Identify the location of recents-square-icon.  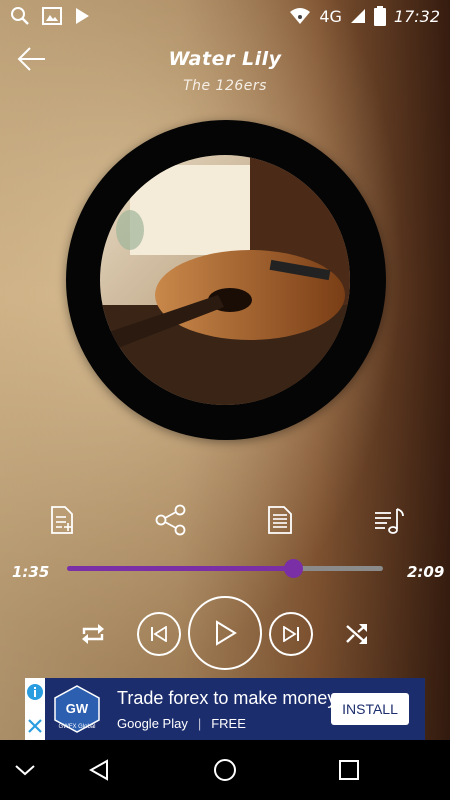
(349, 770).